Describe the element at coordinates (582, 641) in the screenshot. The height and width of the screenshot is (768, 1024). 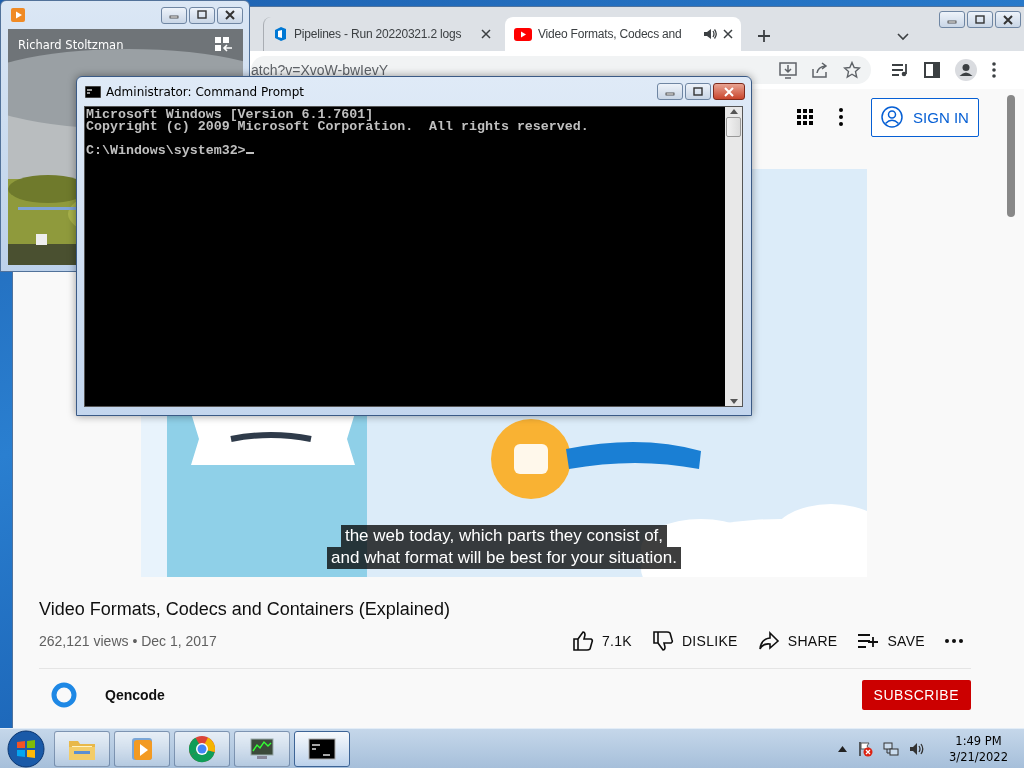
I see `thumbs-up-icon` at that location.